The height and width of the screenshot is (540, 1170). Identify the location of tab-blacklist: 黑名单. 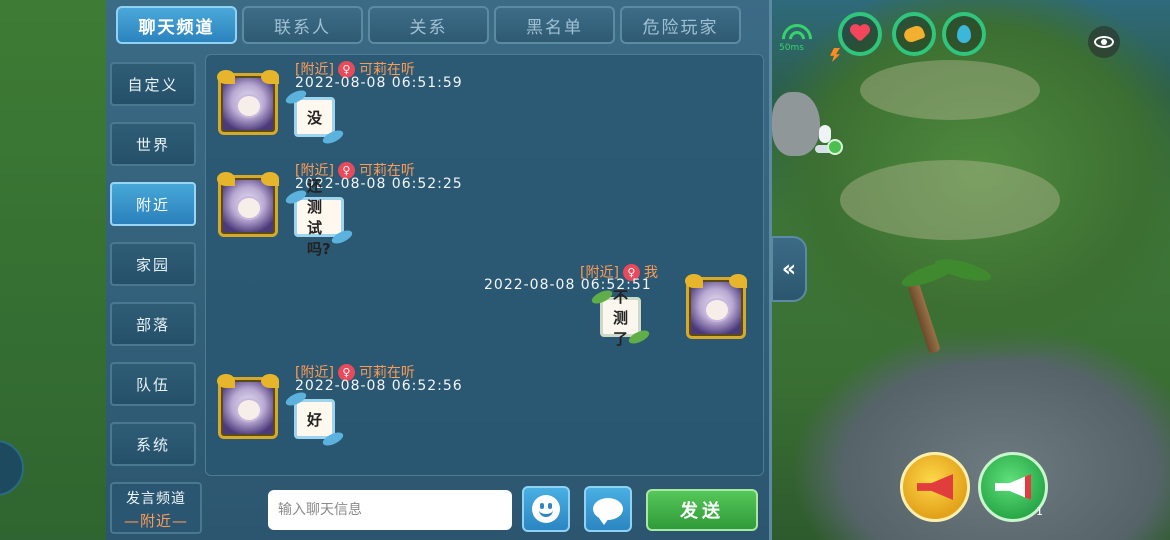
(554, 25).